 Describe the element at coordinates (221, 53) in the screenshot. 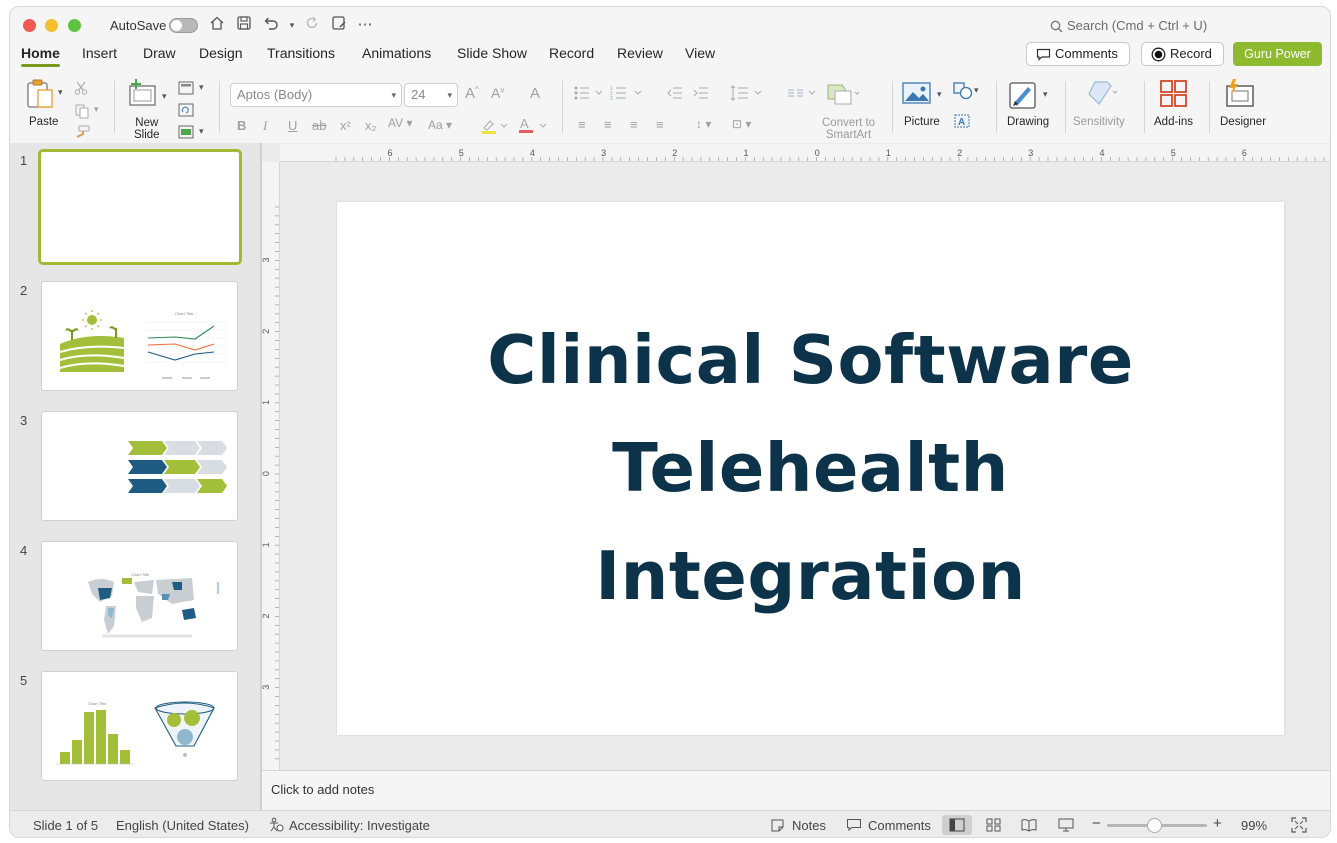

I see `tab-design: Design` at that location.